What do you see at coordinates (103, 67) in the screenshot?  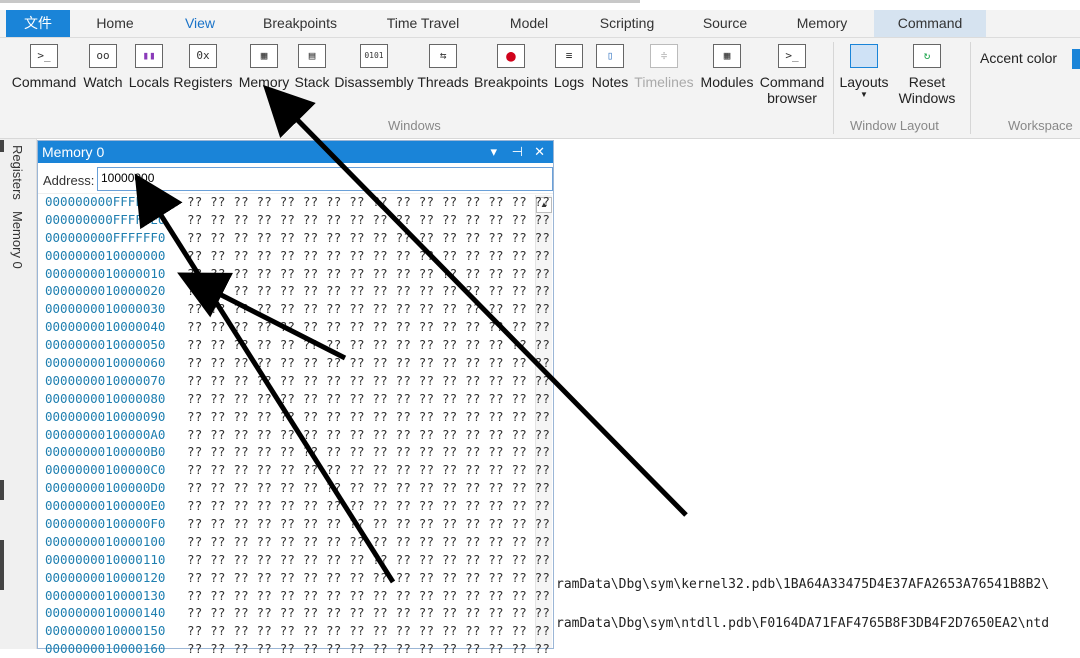 I see `watch-window-button: oo Watch` at bounding box center [103, 67].